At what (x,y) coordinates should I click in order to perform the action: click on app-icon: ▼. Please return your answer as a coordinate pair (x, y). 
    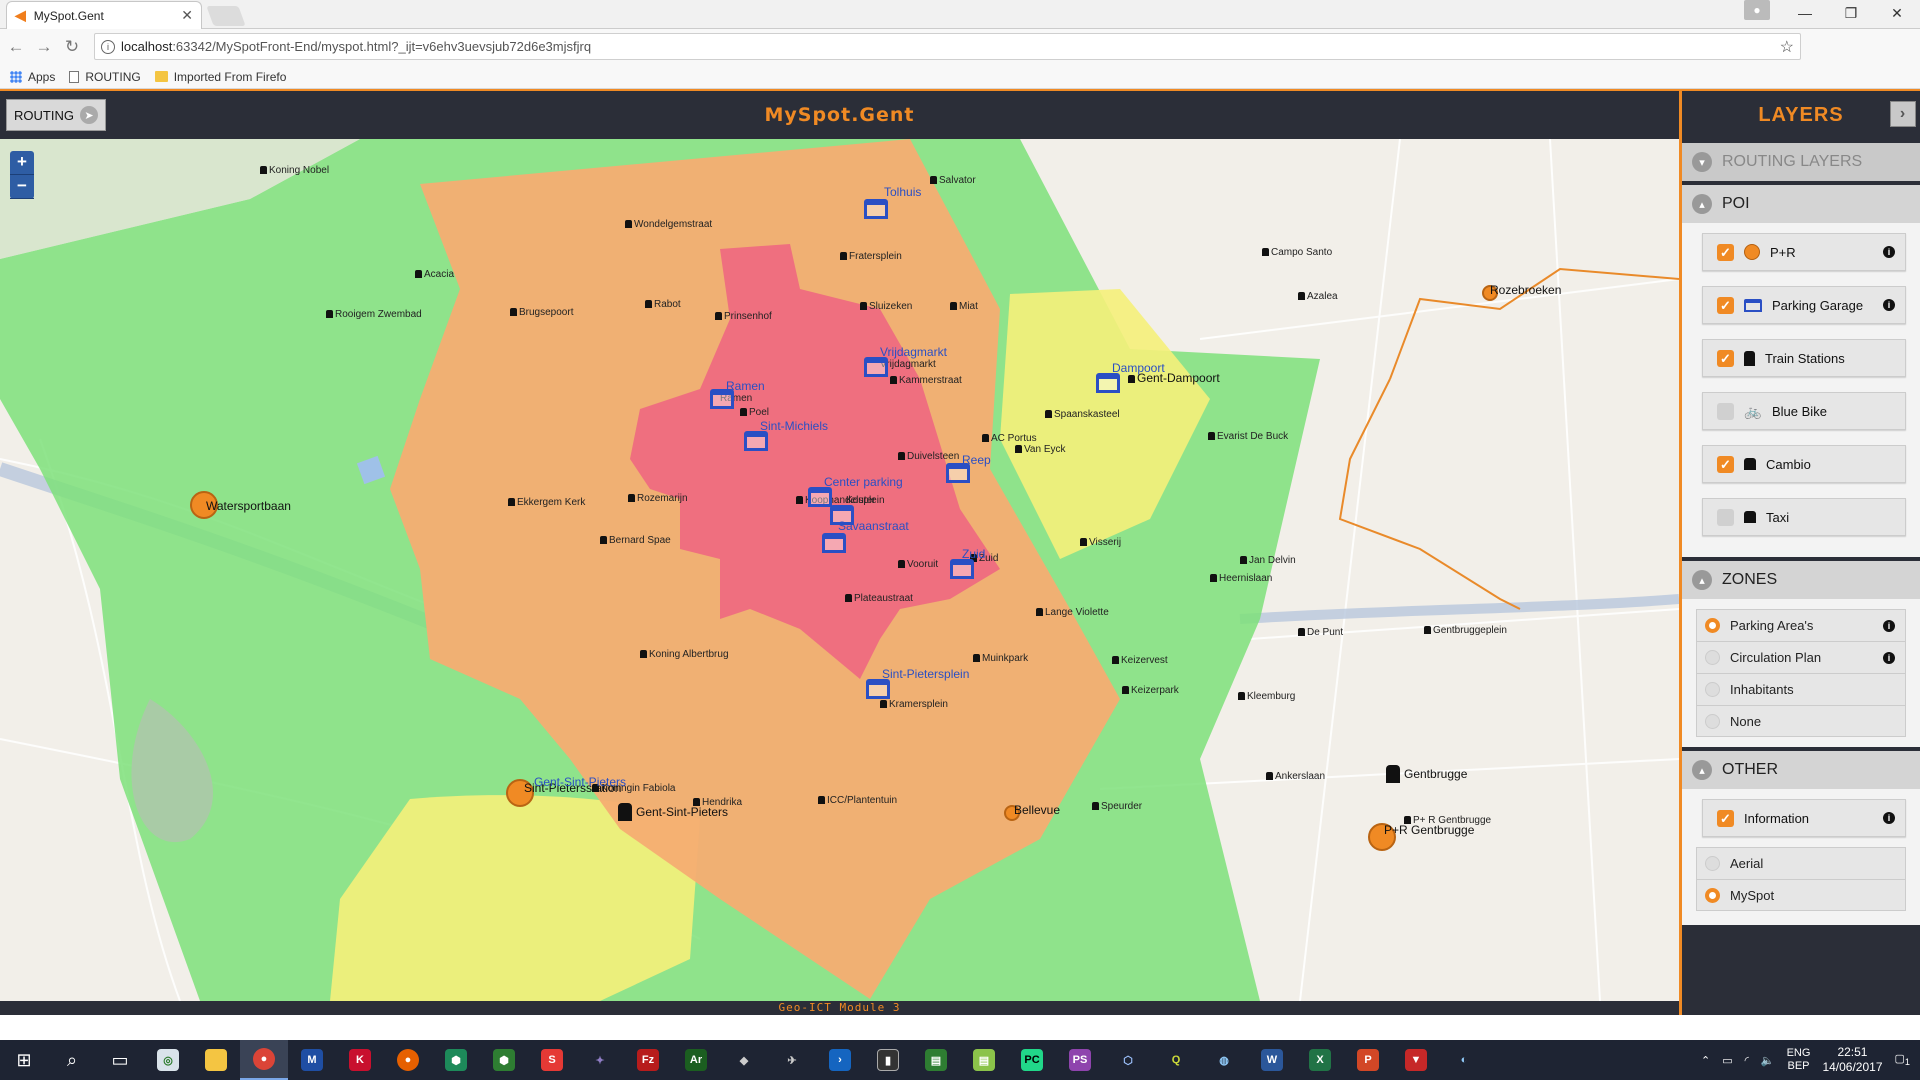
    Looking at the image, I should click on (1416, 1060).